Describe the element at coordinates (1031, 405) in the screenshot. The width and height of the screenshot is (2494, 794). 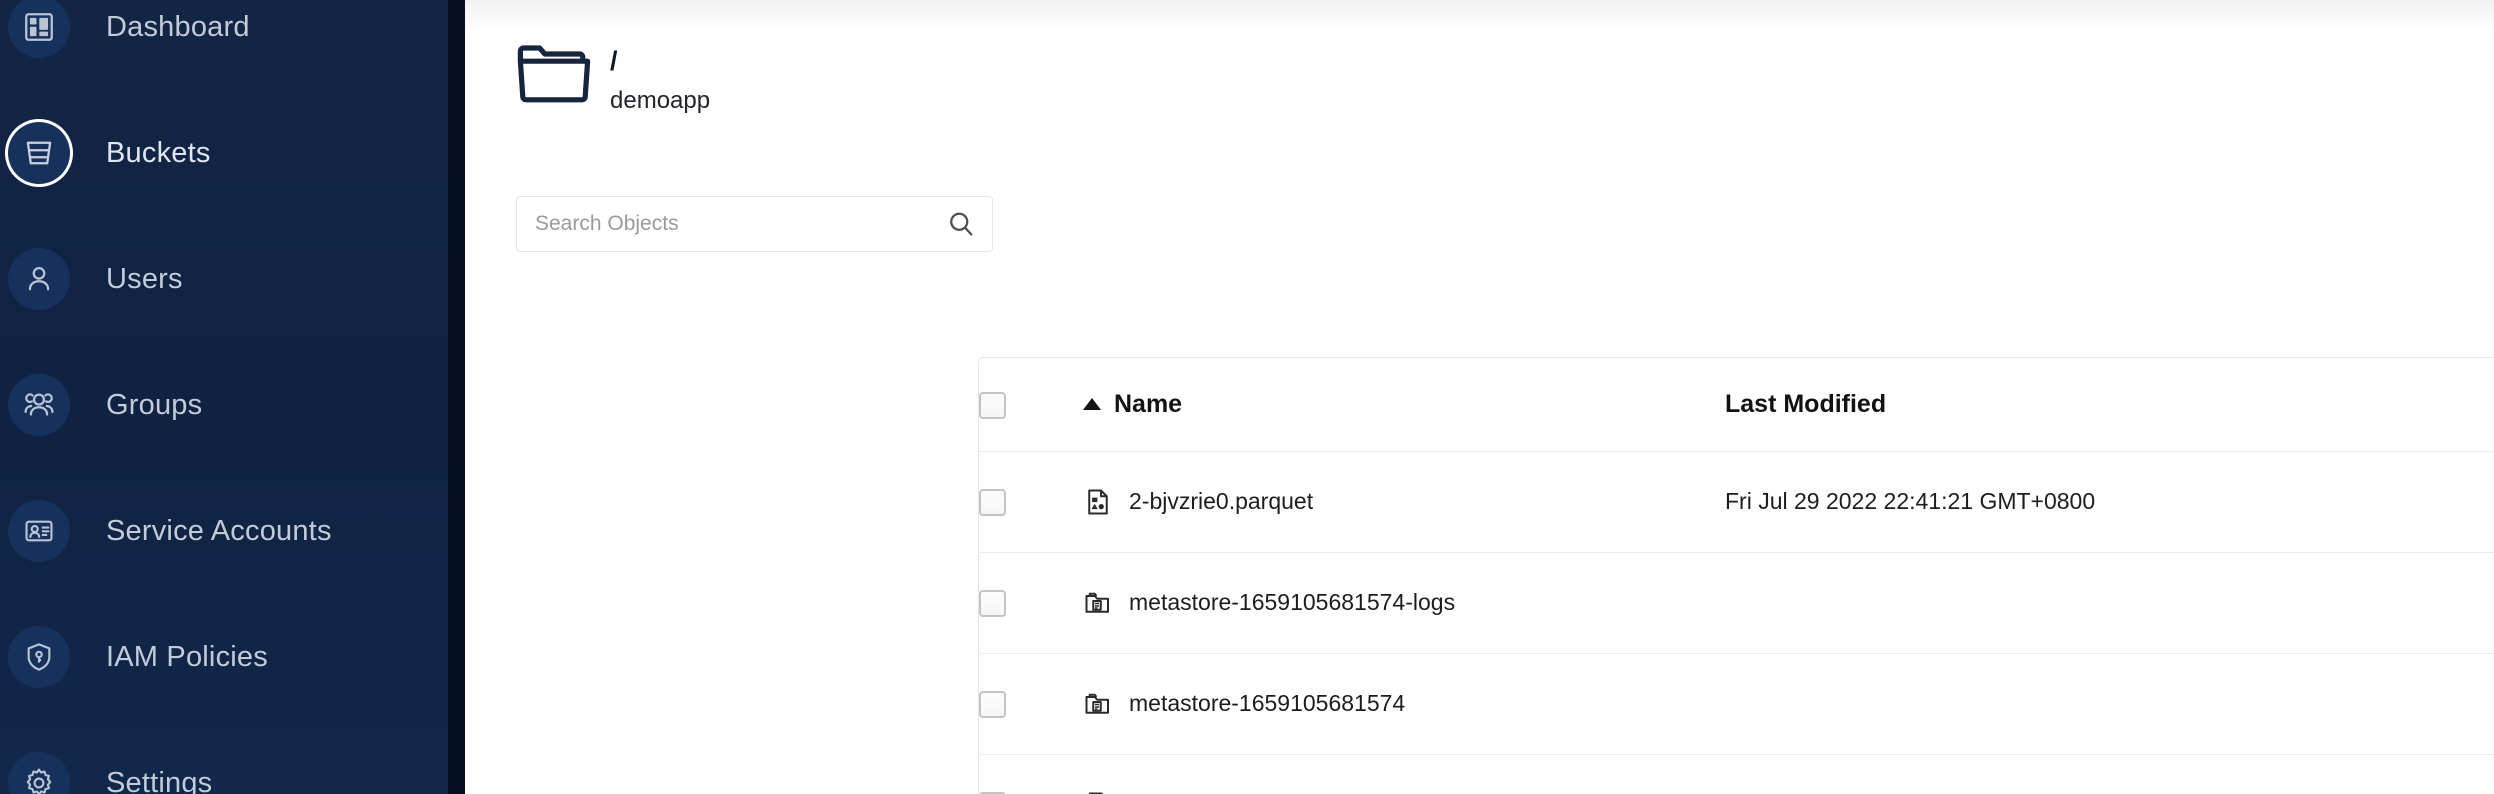
I see `select-all-cell` at that location.